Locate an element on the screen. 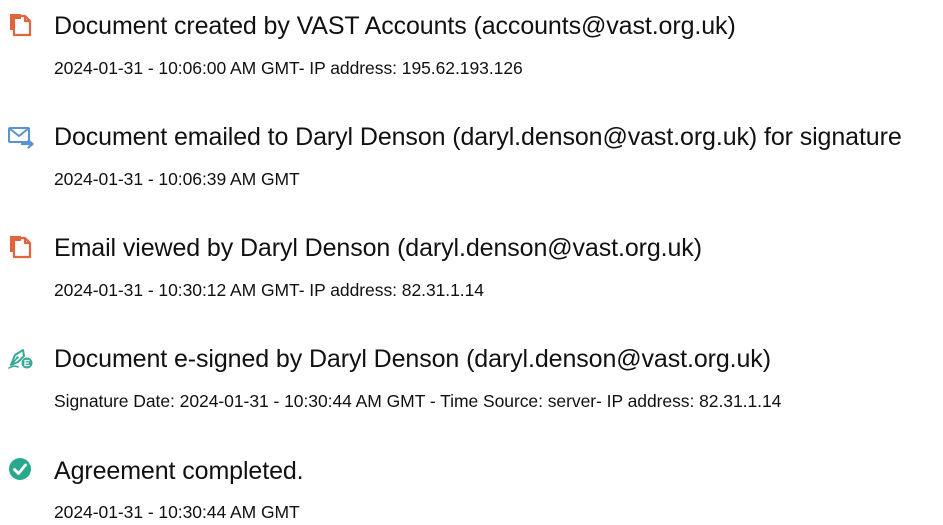 This screenshot has height=525, width=943. pen-signature-icon is located at coordinates (21, 358).